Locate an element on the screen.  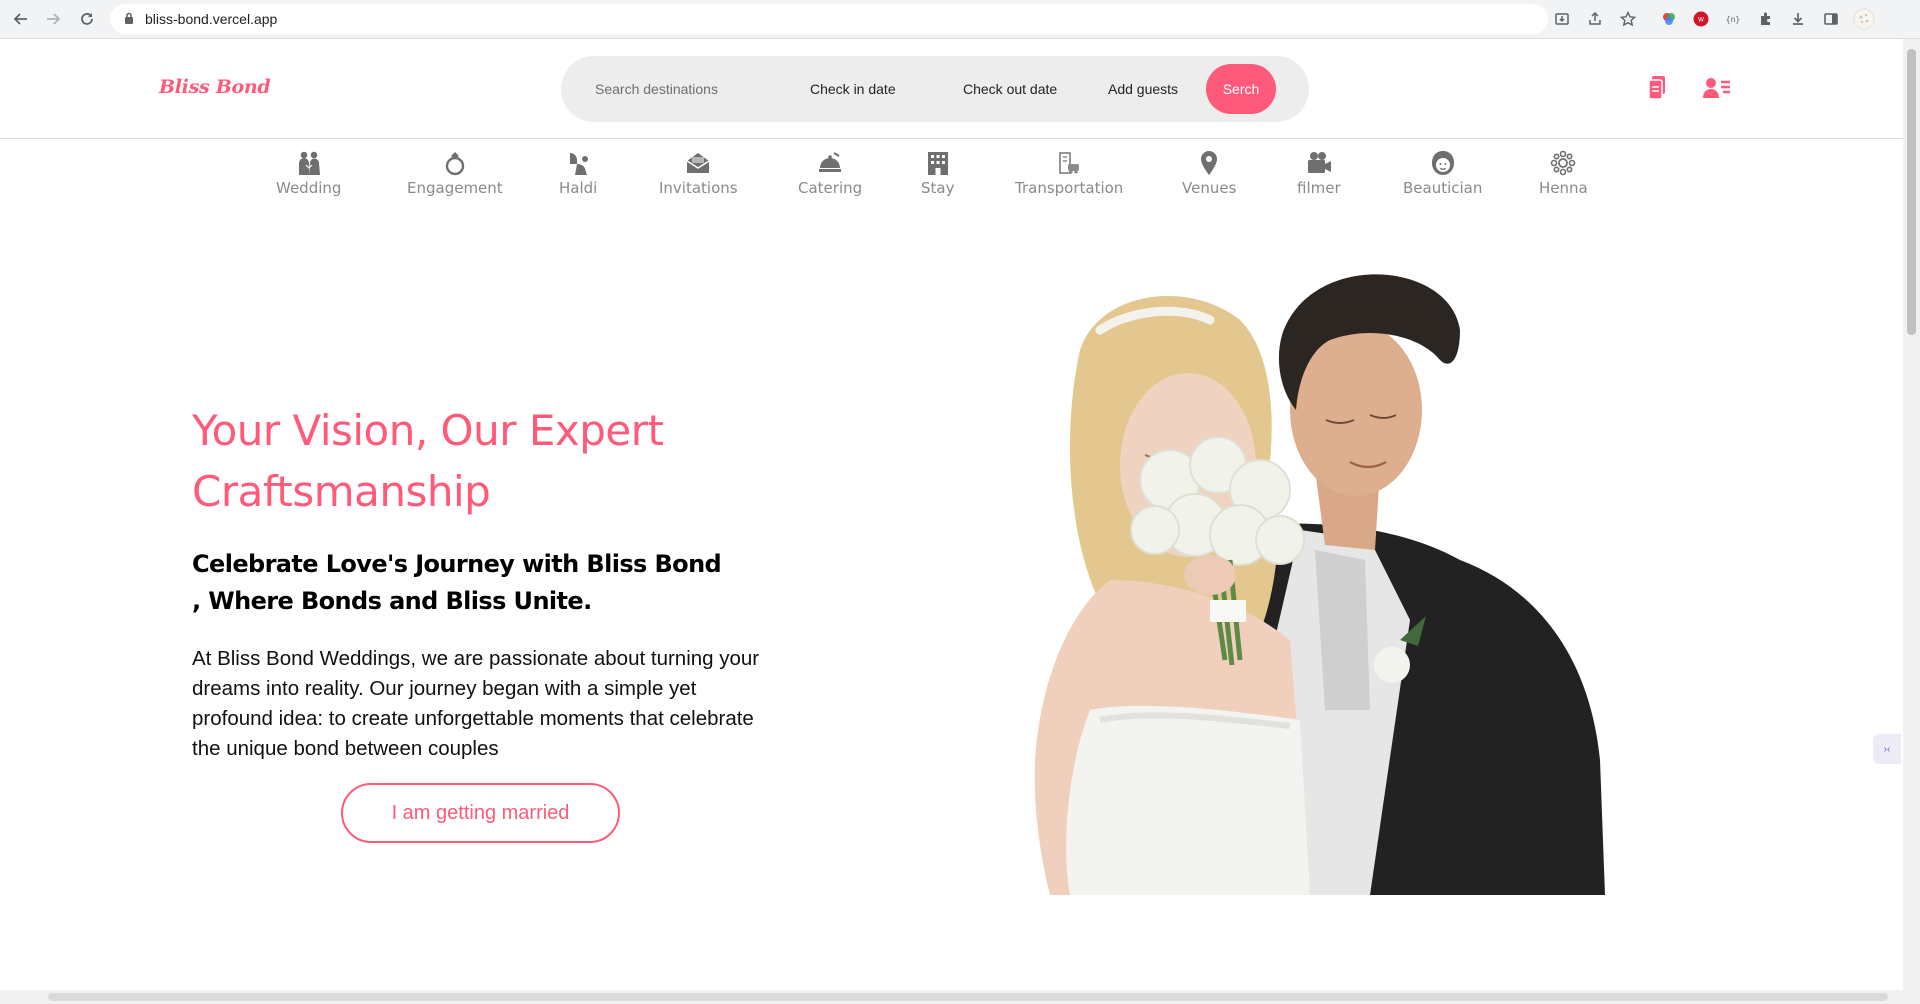
category-label: Transportation is located at coordinates (1069, 188).